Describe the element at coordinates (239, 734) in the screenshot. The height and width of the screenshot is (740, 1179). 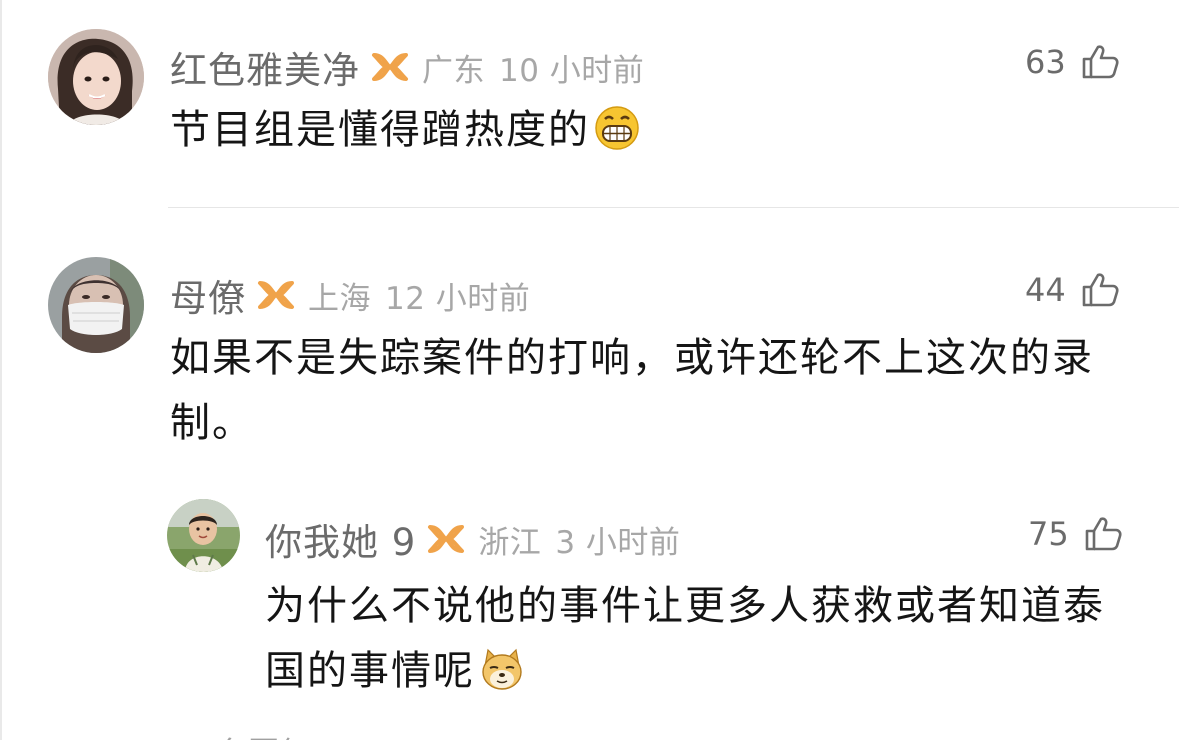
I see `more-replies-link: 12 条回复` at that location.